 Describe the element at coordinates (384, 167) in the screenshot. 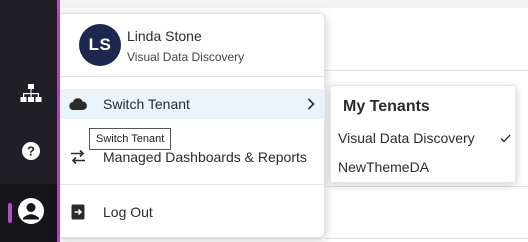

I see `tenant-option-label: NewThemeDA` at that location.